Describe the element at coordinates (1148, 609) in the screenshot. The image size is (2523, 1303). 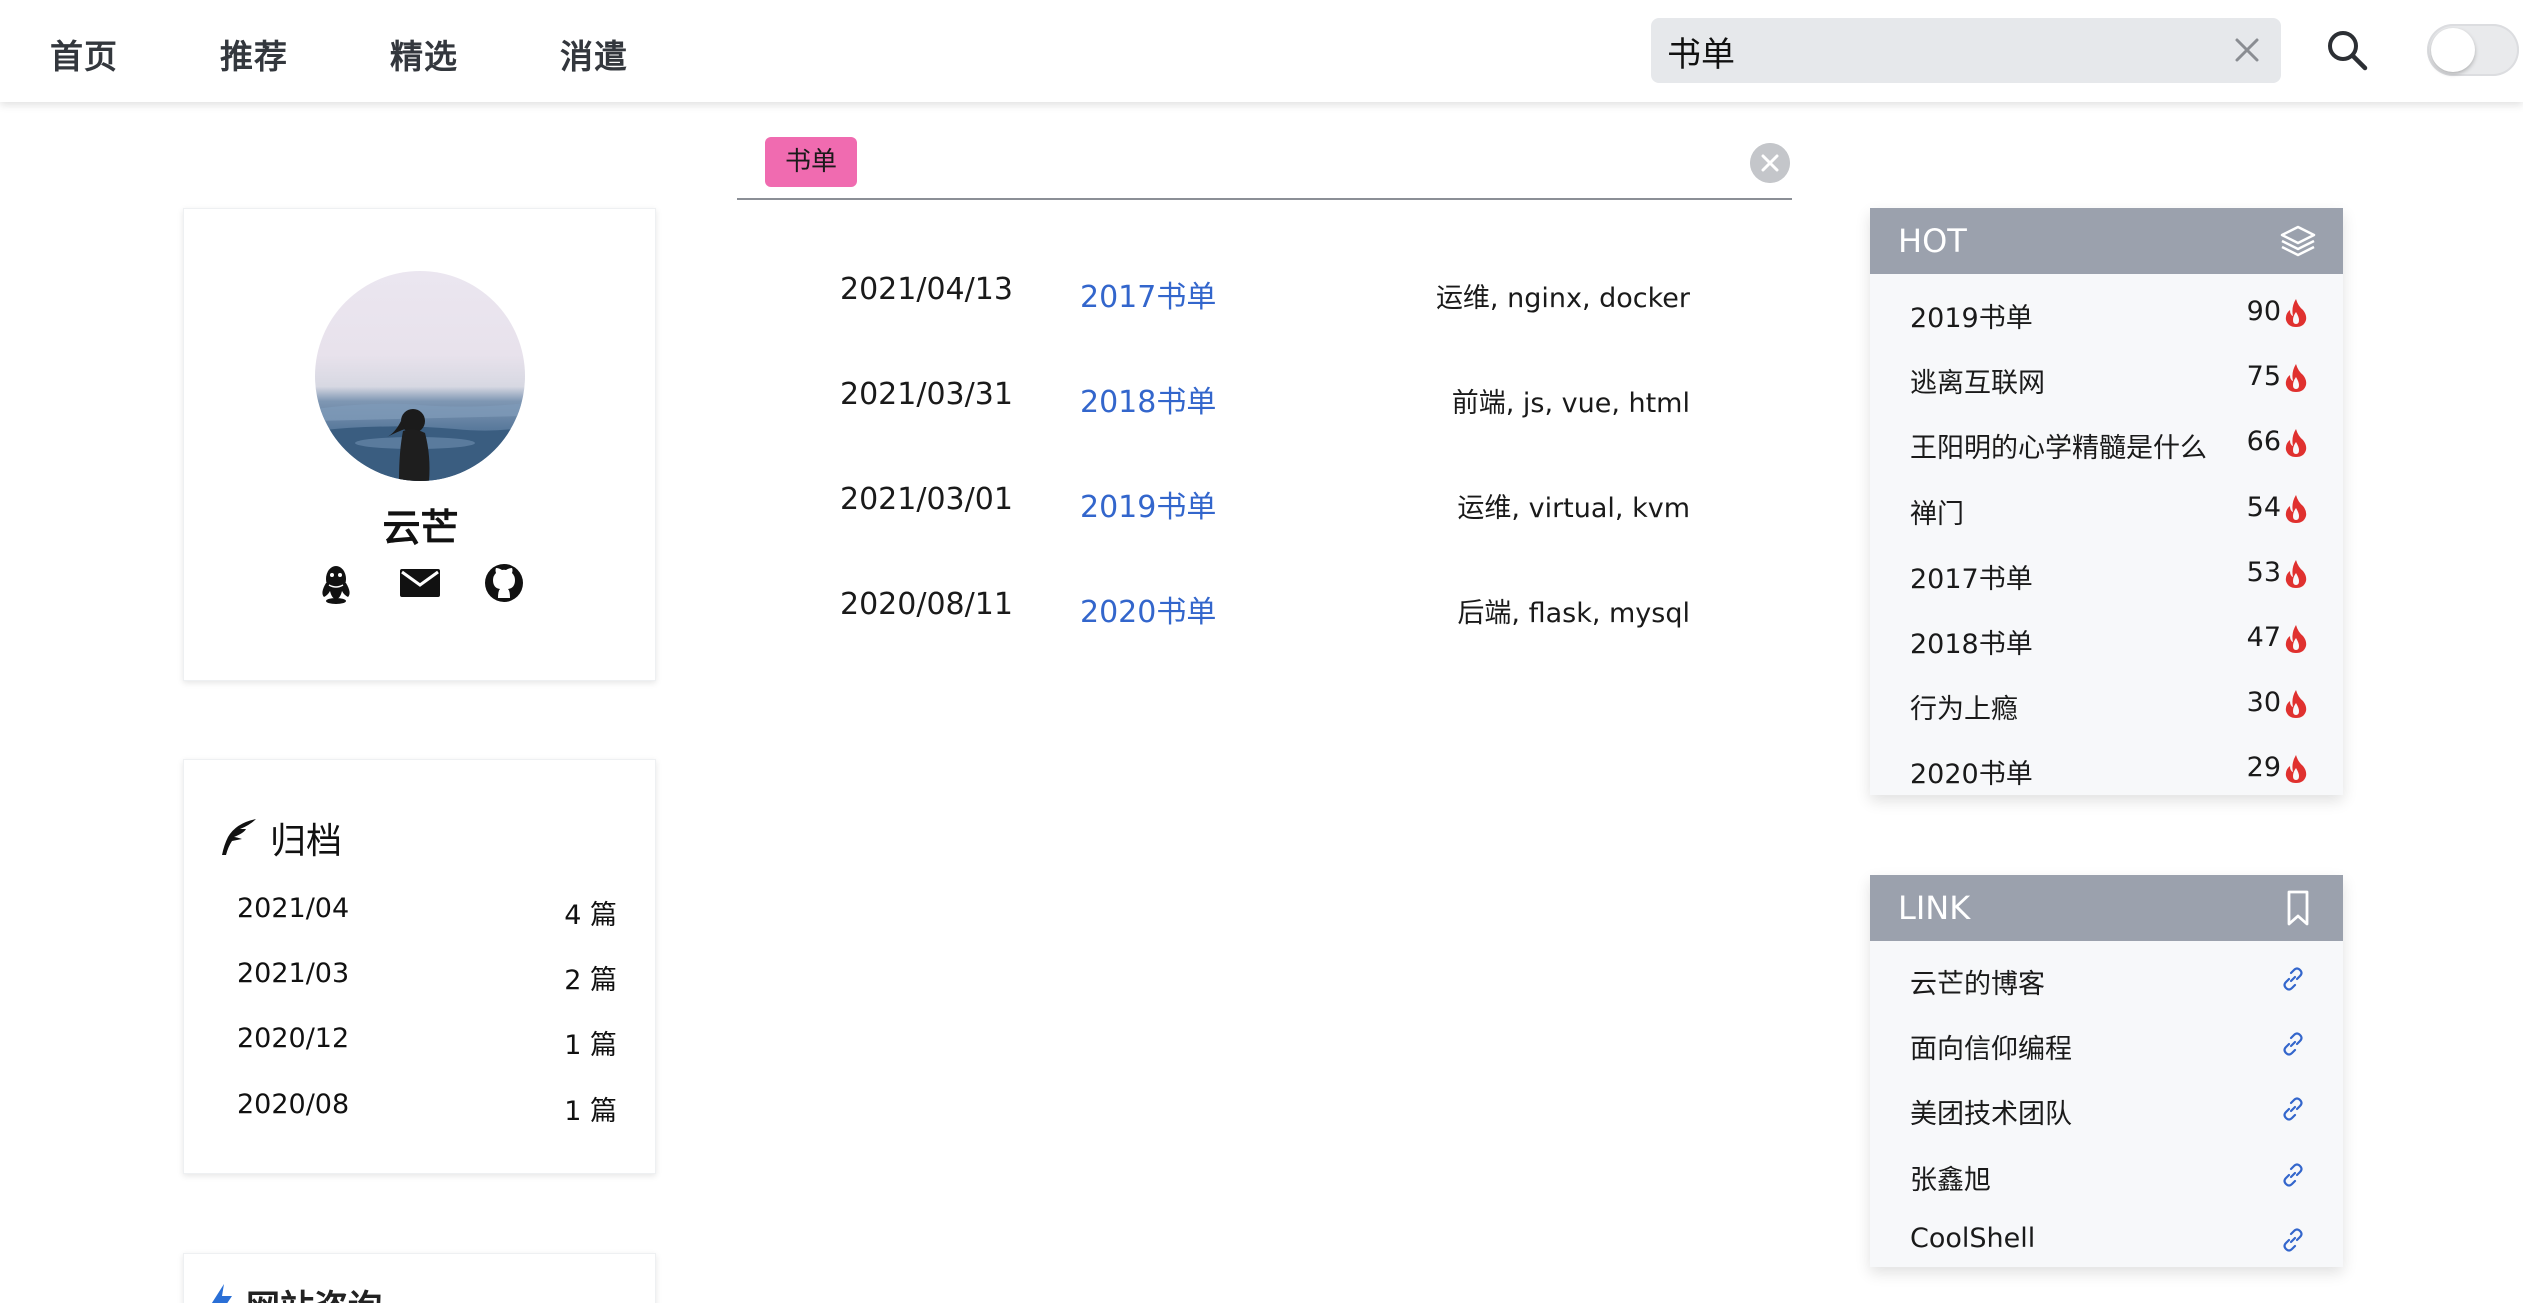
I see `result-title-link: 2020书单` at that location.